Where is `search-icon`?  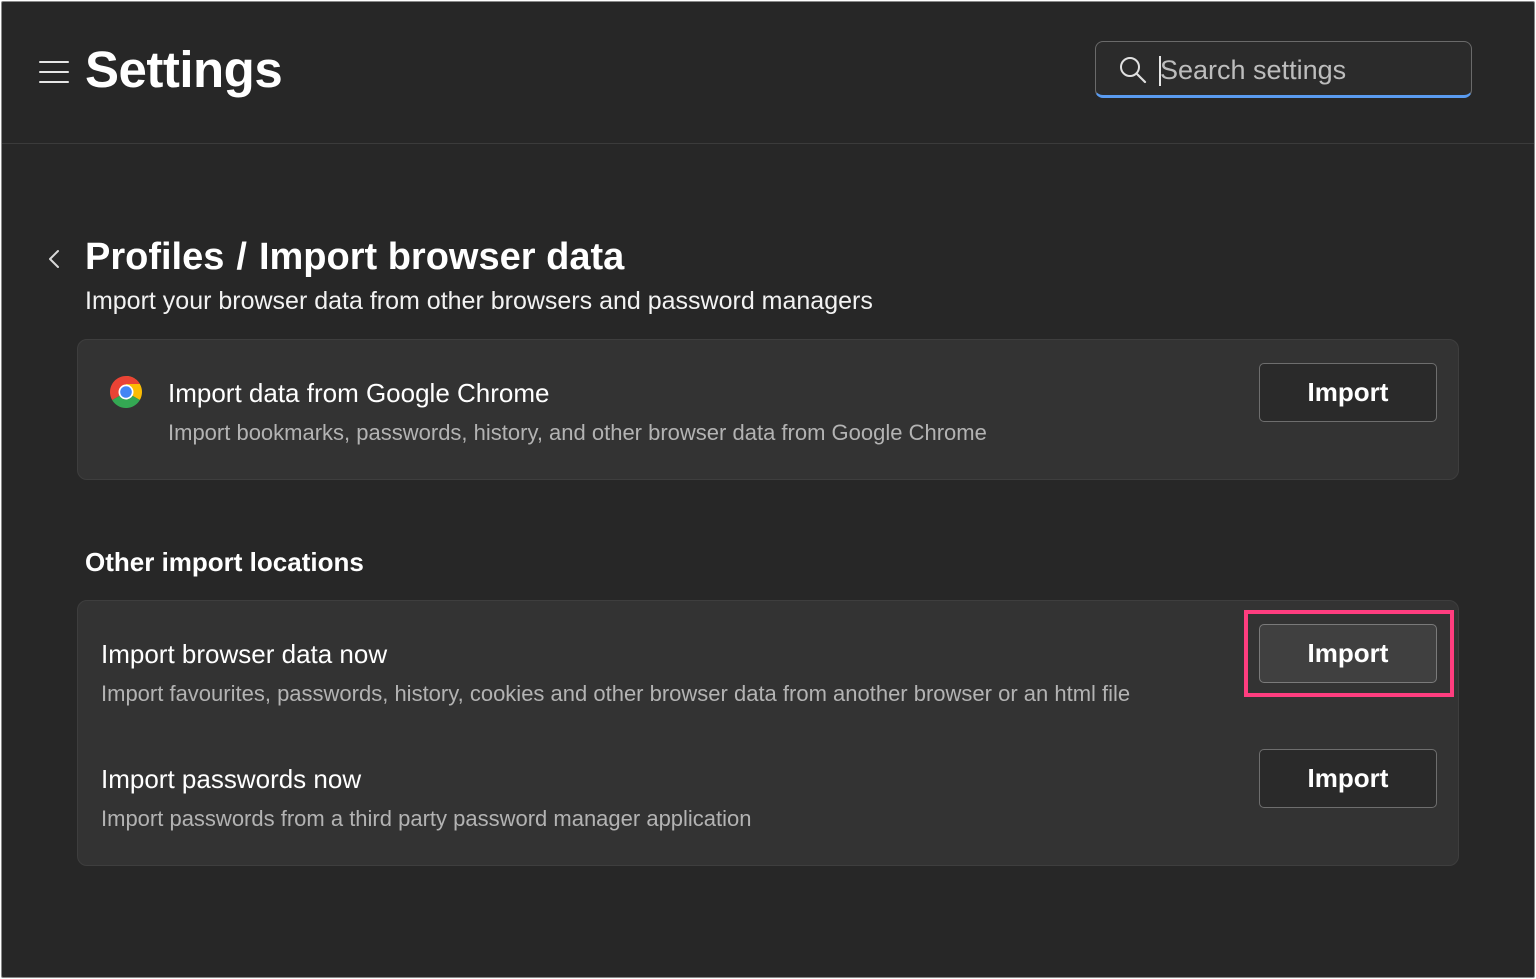
search-icon is located at coordinates (1133, 70).